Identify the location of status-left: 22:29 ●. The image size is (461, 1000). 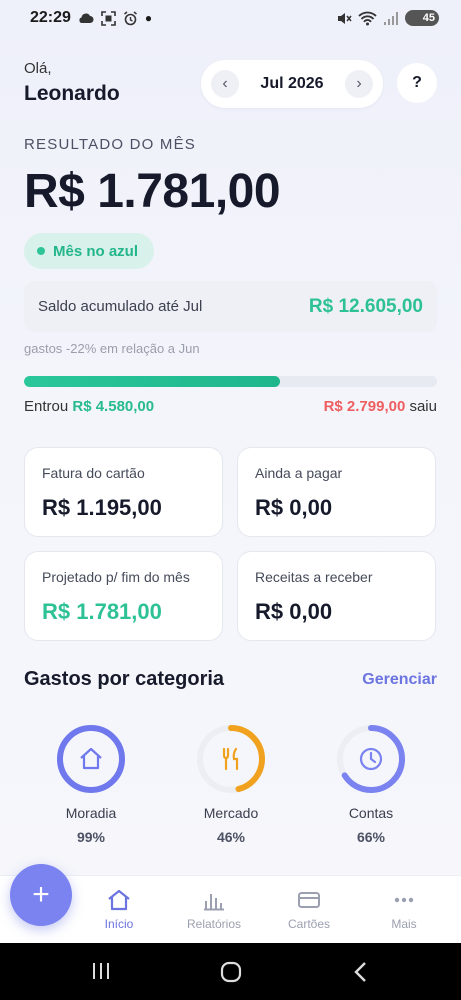
(91, 18).